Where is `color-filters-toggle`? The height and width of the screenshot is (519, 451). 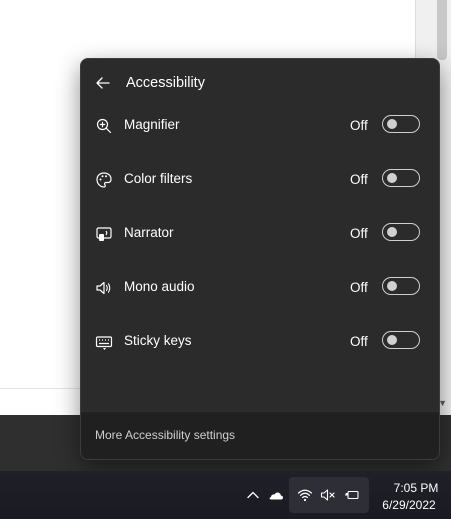
color-filters-toggle is located at coordinates (401, 178).